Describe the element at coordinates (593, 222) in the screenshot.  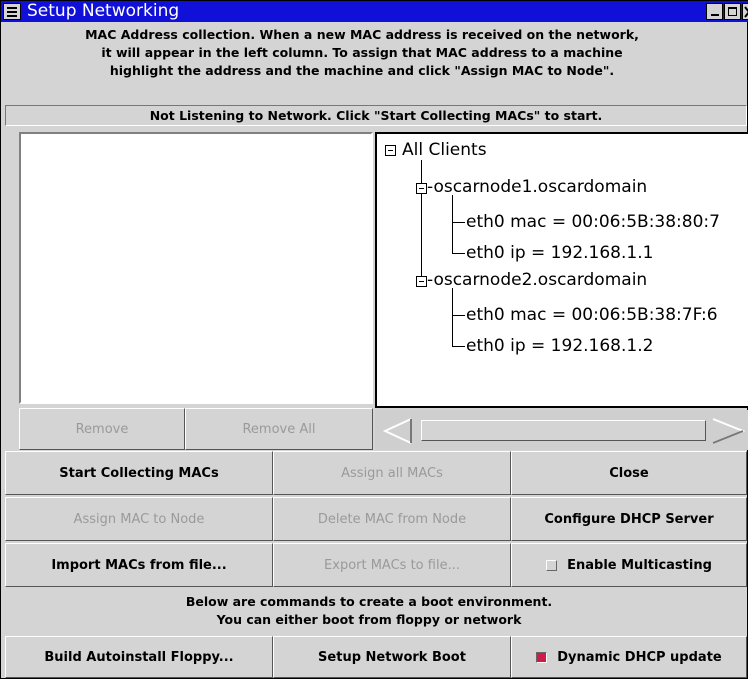
I see `tree-leaf-node1-mac: eth0 mac = 00:06:5B:38:80:7` at that location.